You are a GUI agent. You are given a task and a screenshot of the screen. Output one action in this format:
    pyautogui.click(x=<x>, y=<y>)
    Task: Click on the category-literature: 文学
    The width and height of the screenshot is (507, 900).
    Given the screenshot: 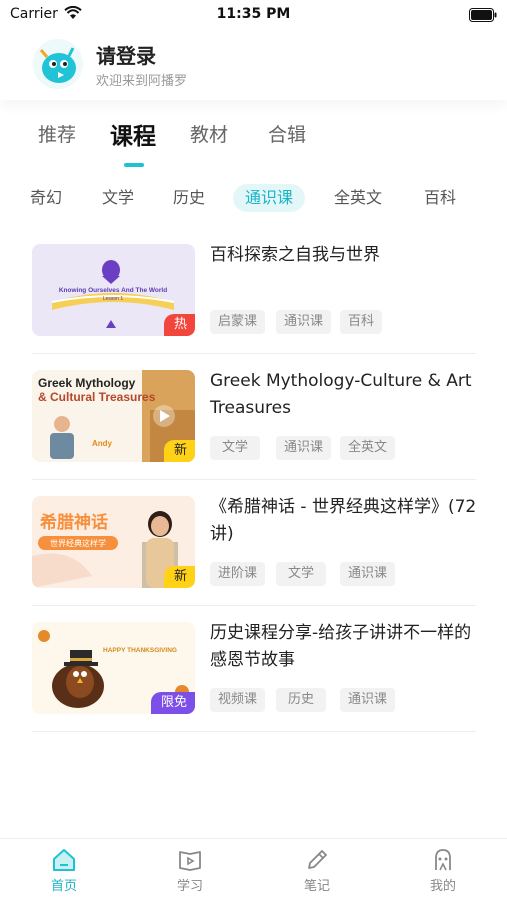 What is the action you would take?
    pyautogui.click(x=118, y=198)
    